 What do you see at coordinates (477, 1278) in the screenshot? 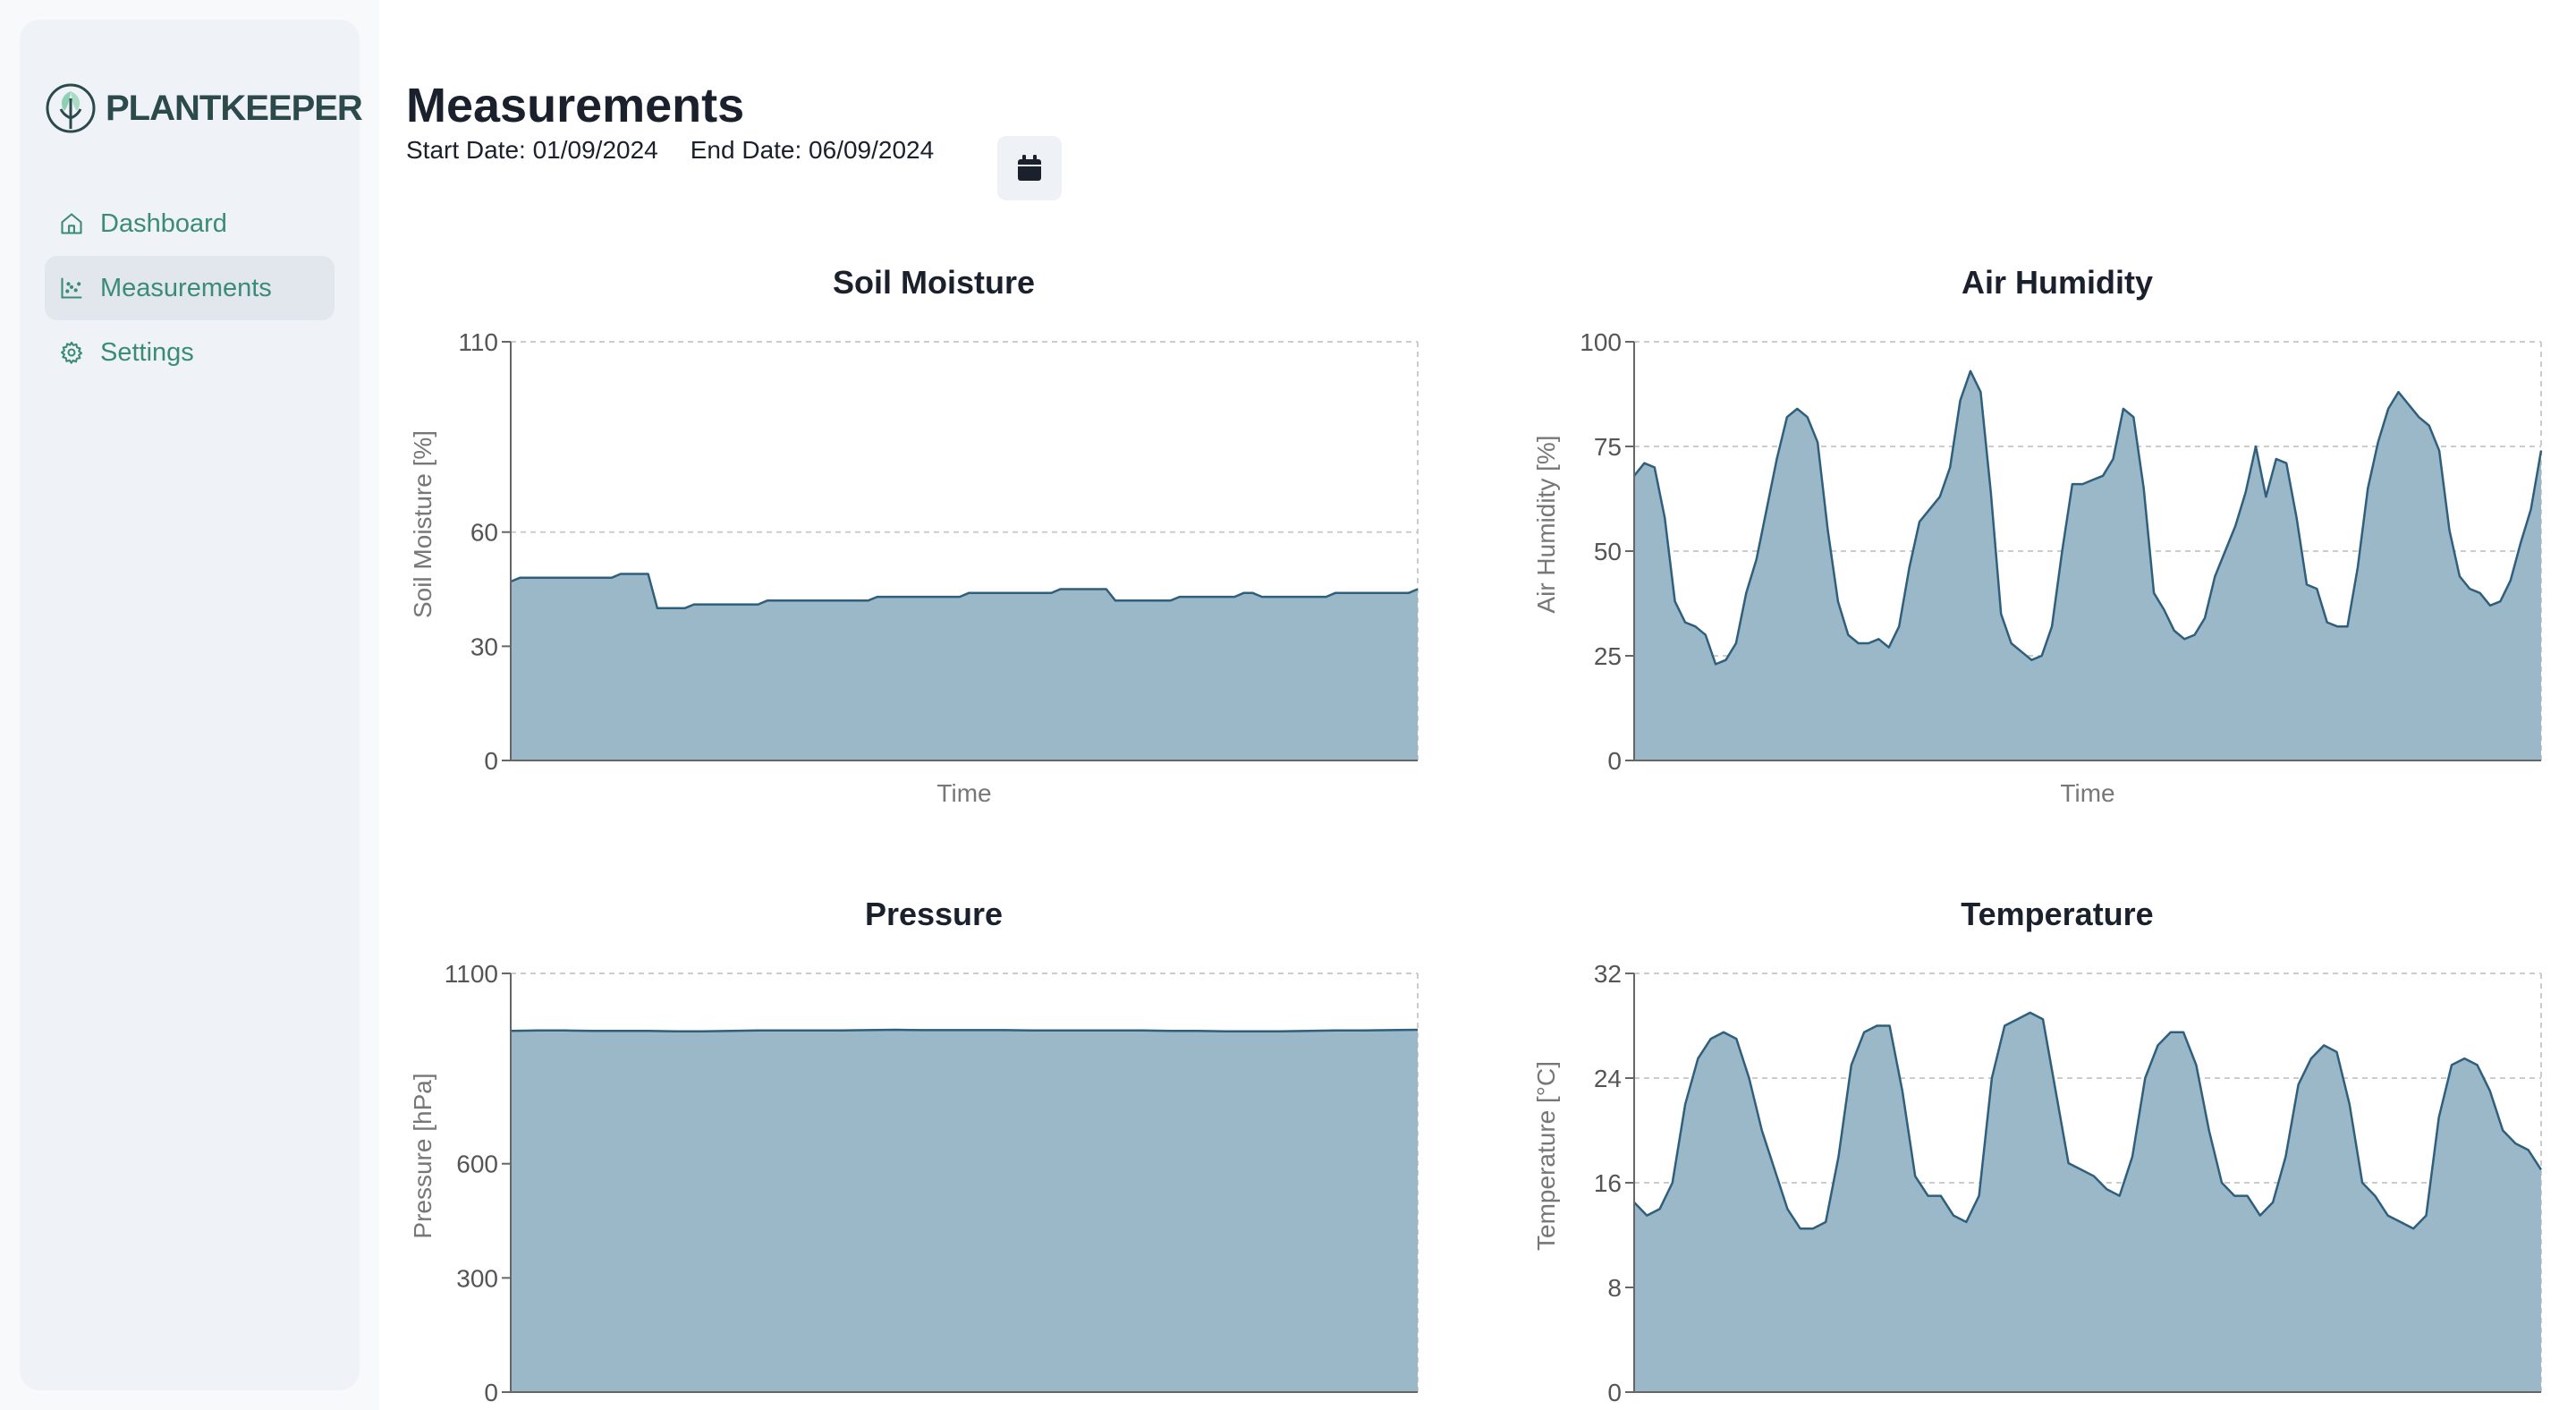
I see `y-tick-label: 300` at bounding box center [477, 1278].